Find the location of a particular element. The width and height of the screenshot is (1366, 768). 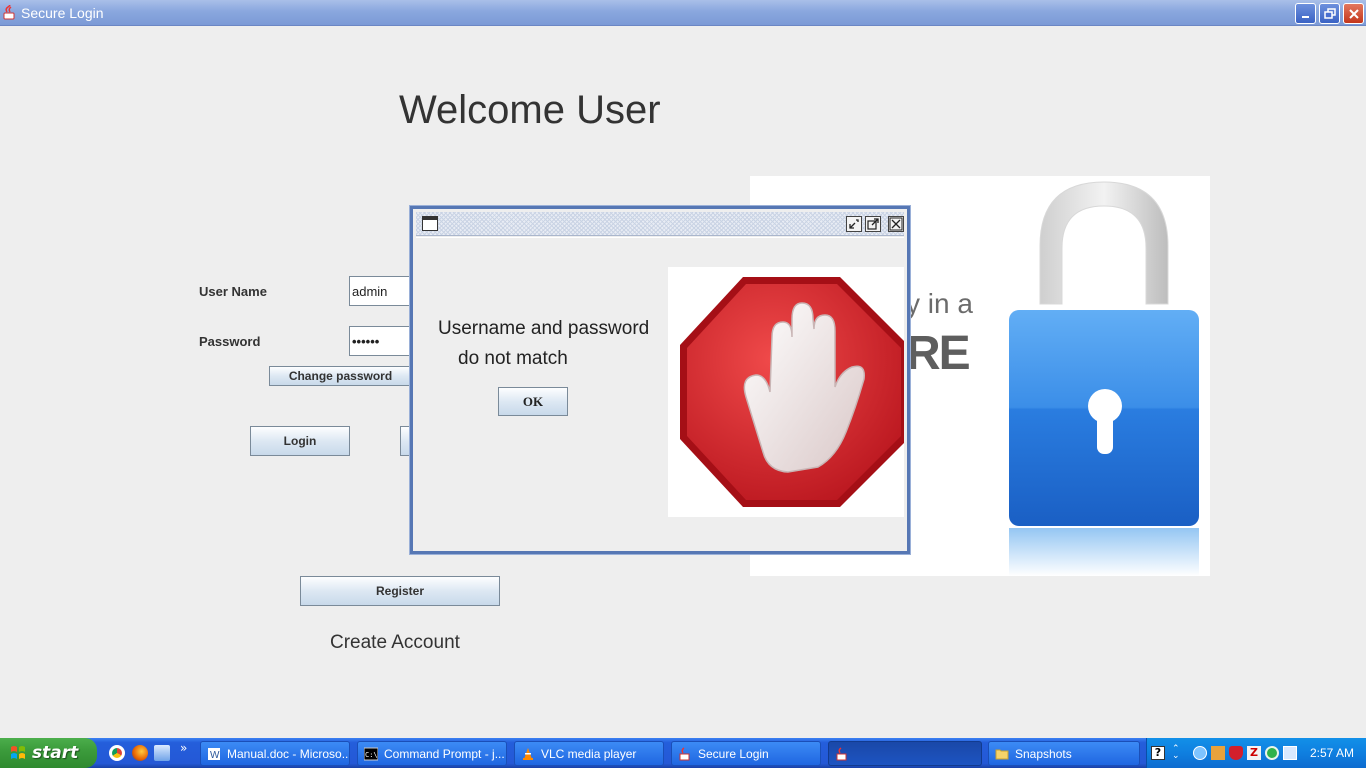

shield-icon is located at coordinates (1236, 753).